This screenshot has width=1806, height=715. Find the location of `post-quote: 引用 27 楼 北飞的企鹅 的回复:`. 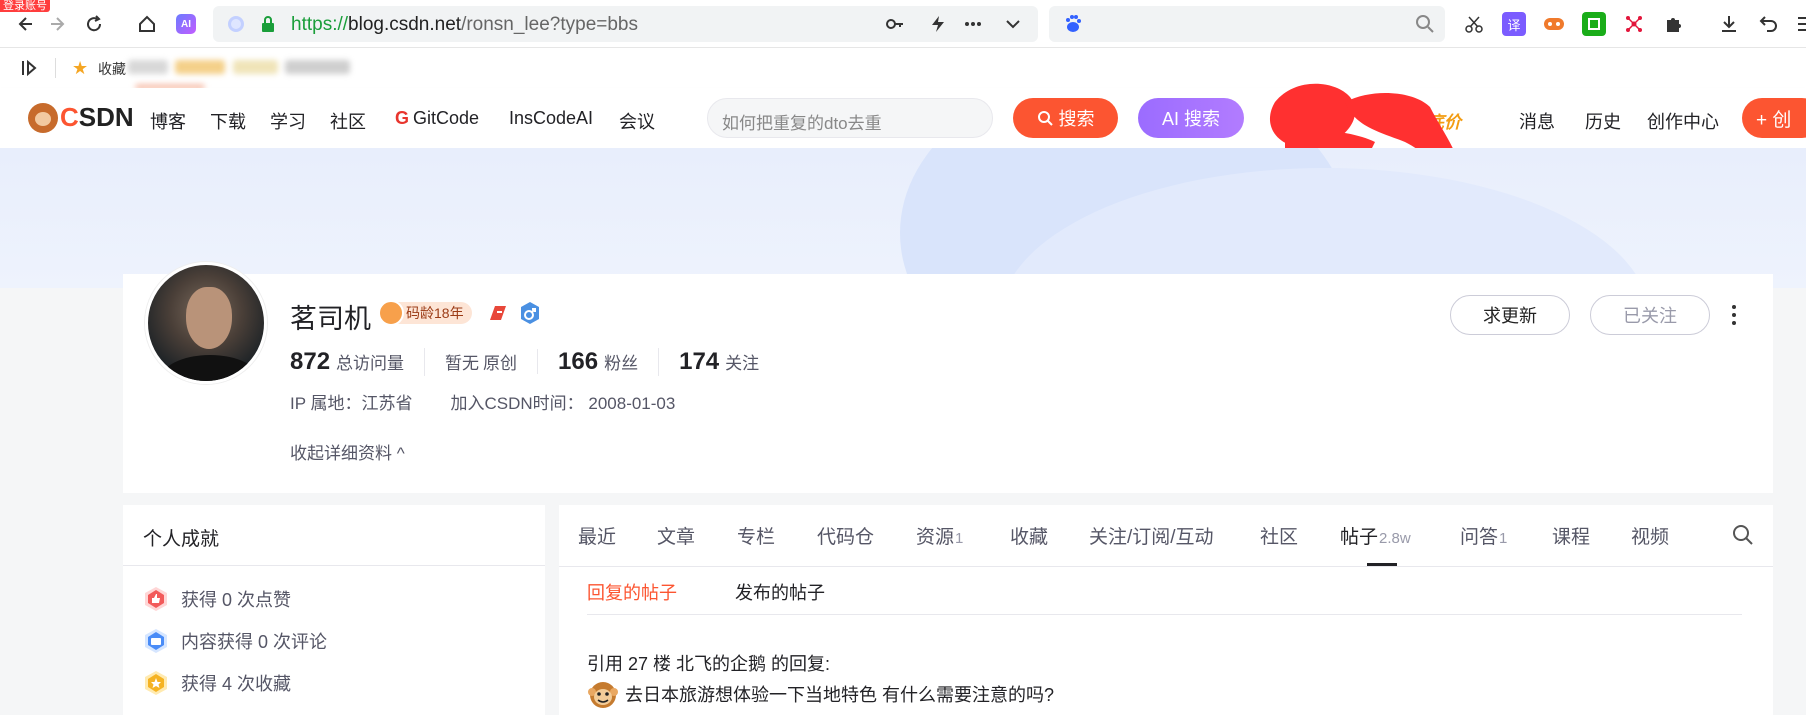

post-quote: 引用 27 楼 北飞的企鹅 的回复: is located at coordinates (708, 663).